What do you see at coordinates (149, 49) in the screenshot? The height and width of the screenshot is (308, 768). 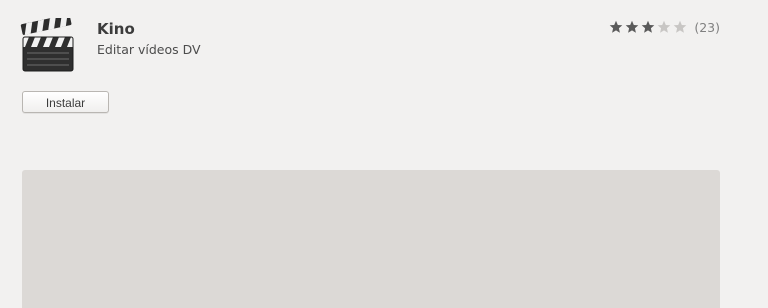 I see `app-summary: Editar vídeos DV` at bounding box center [149, 49].